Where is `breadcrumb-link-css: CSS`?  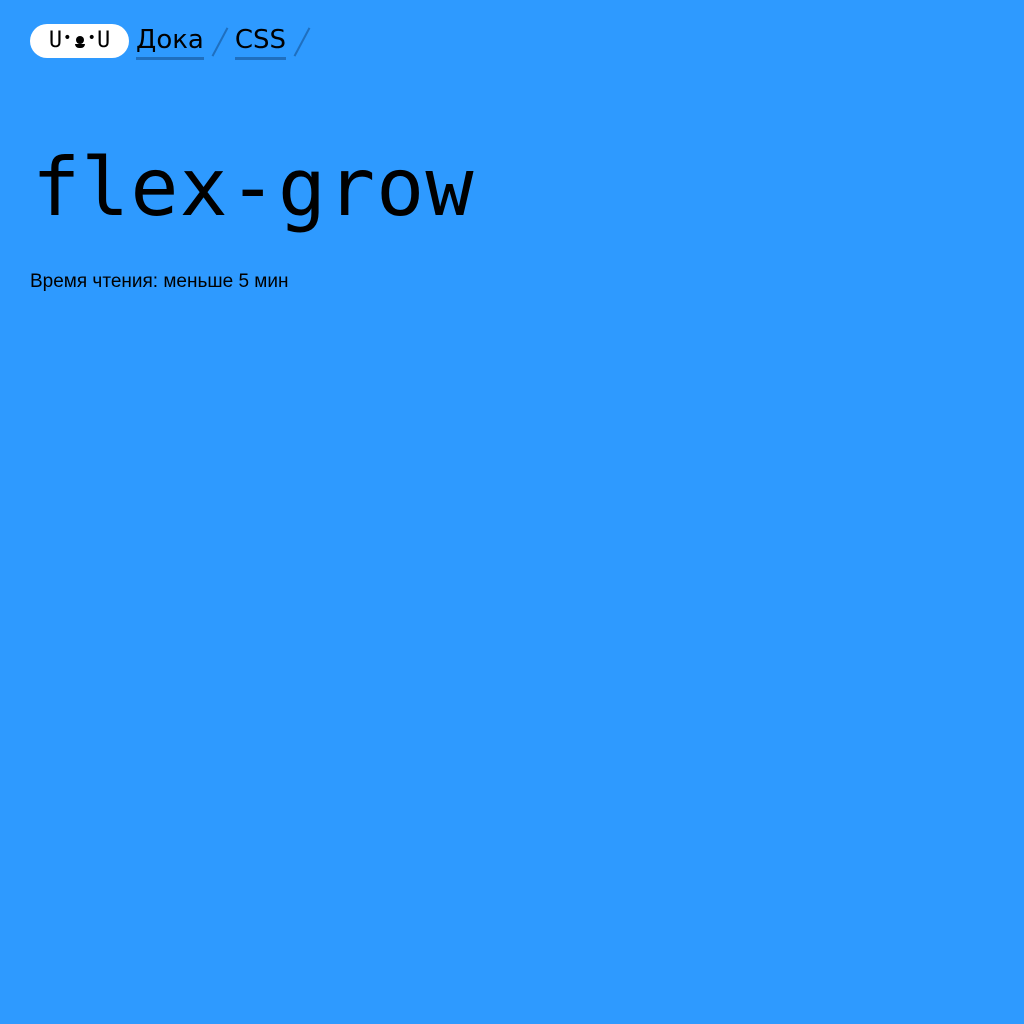
breadcrumb-link-css: CSS is located at coordinates (260, 41).